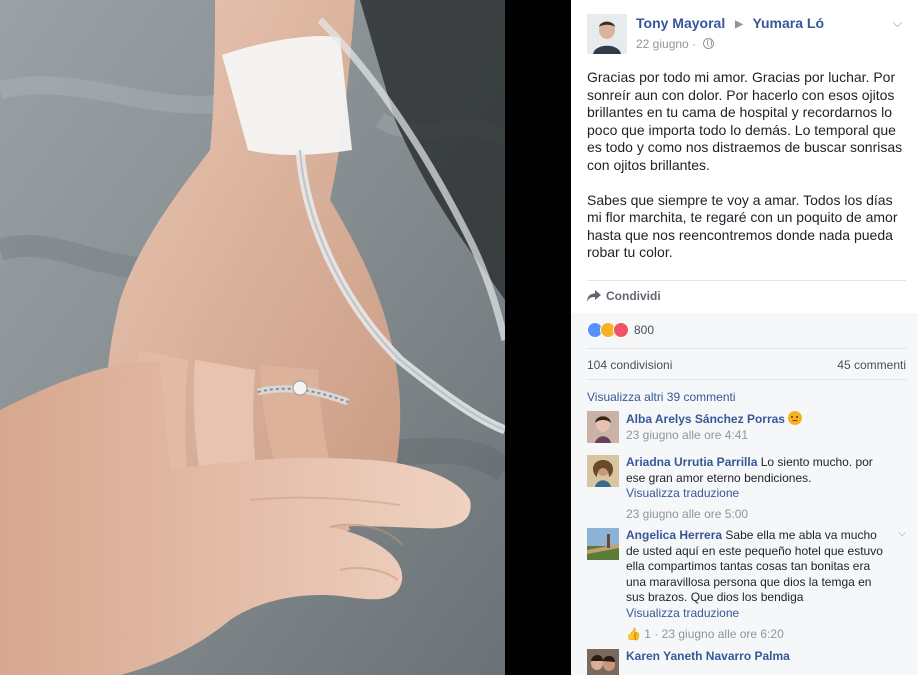 This screenshot has height=675, width=918. What do you see at coordinates (691, 462) in the screenshot?
I see `commenter-name: Ariadna Urrutia Parrilla` at bounding box center [691, 462].